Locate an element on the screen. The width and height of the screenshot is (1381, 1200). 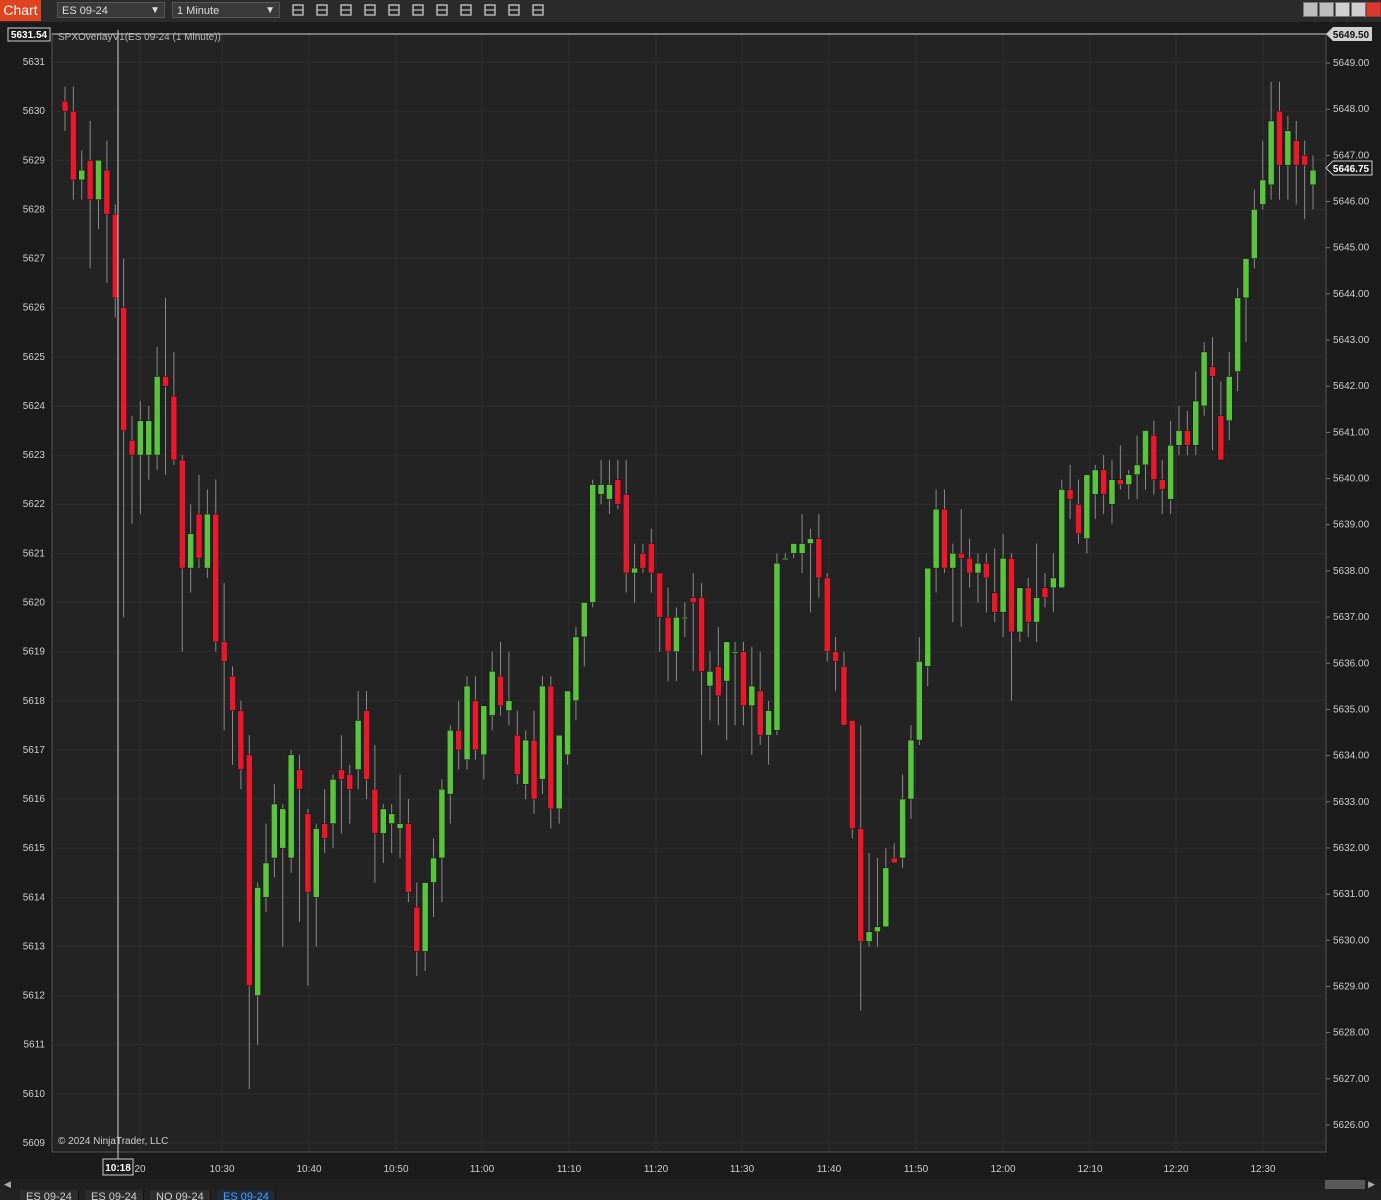
x-tick-label: 10:50 is located at coordinates (395, 1169).